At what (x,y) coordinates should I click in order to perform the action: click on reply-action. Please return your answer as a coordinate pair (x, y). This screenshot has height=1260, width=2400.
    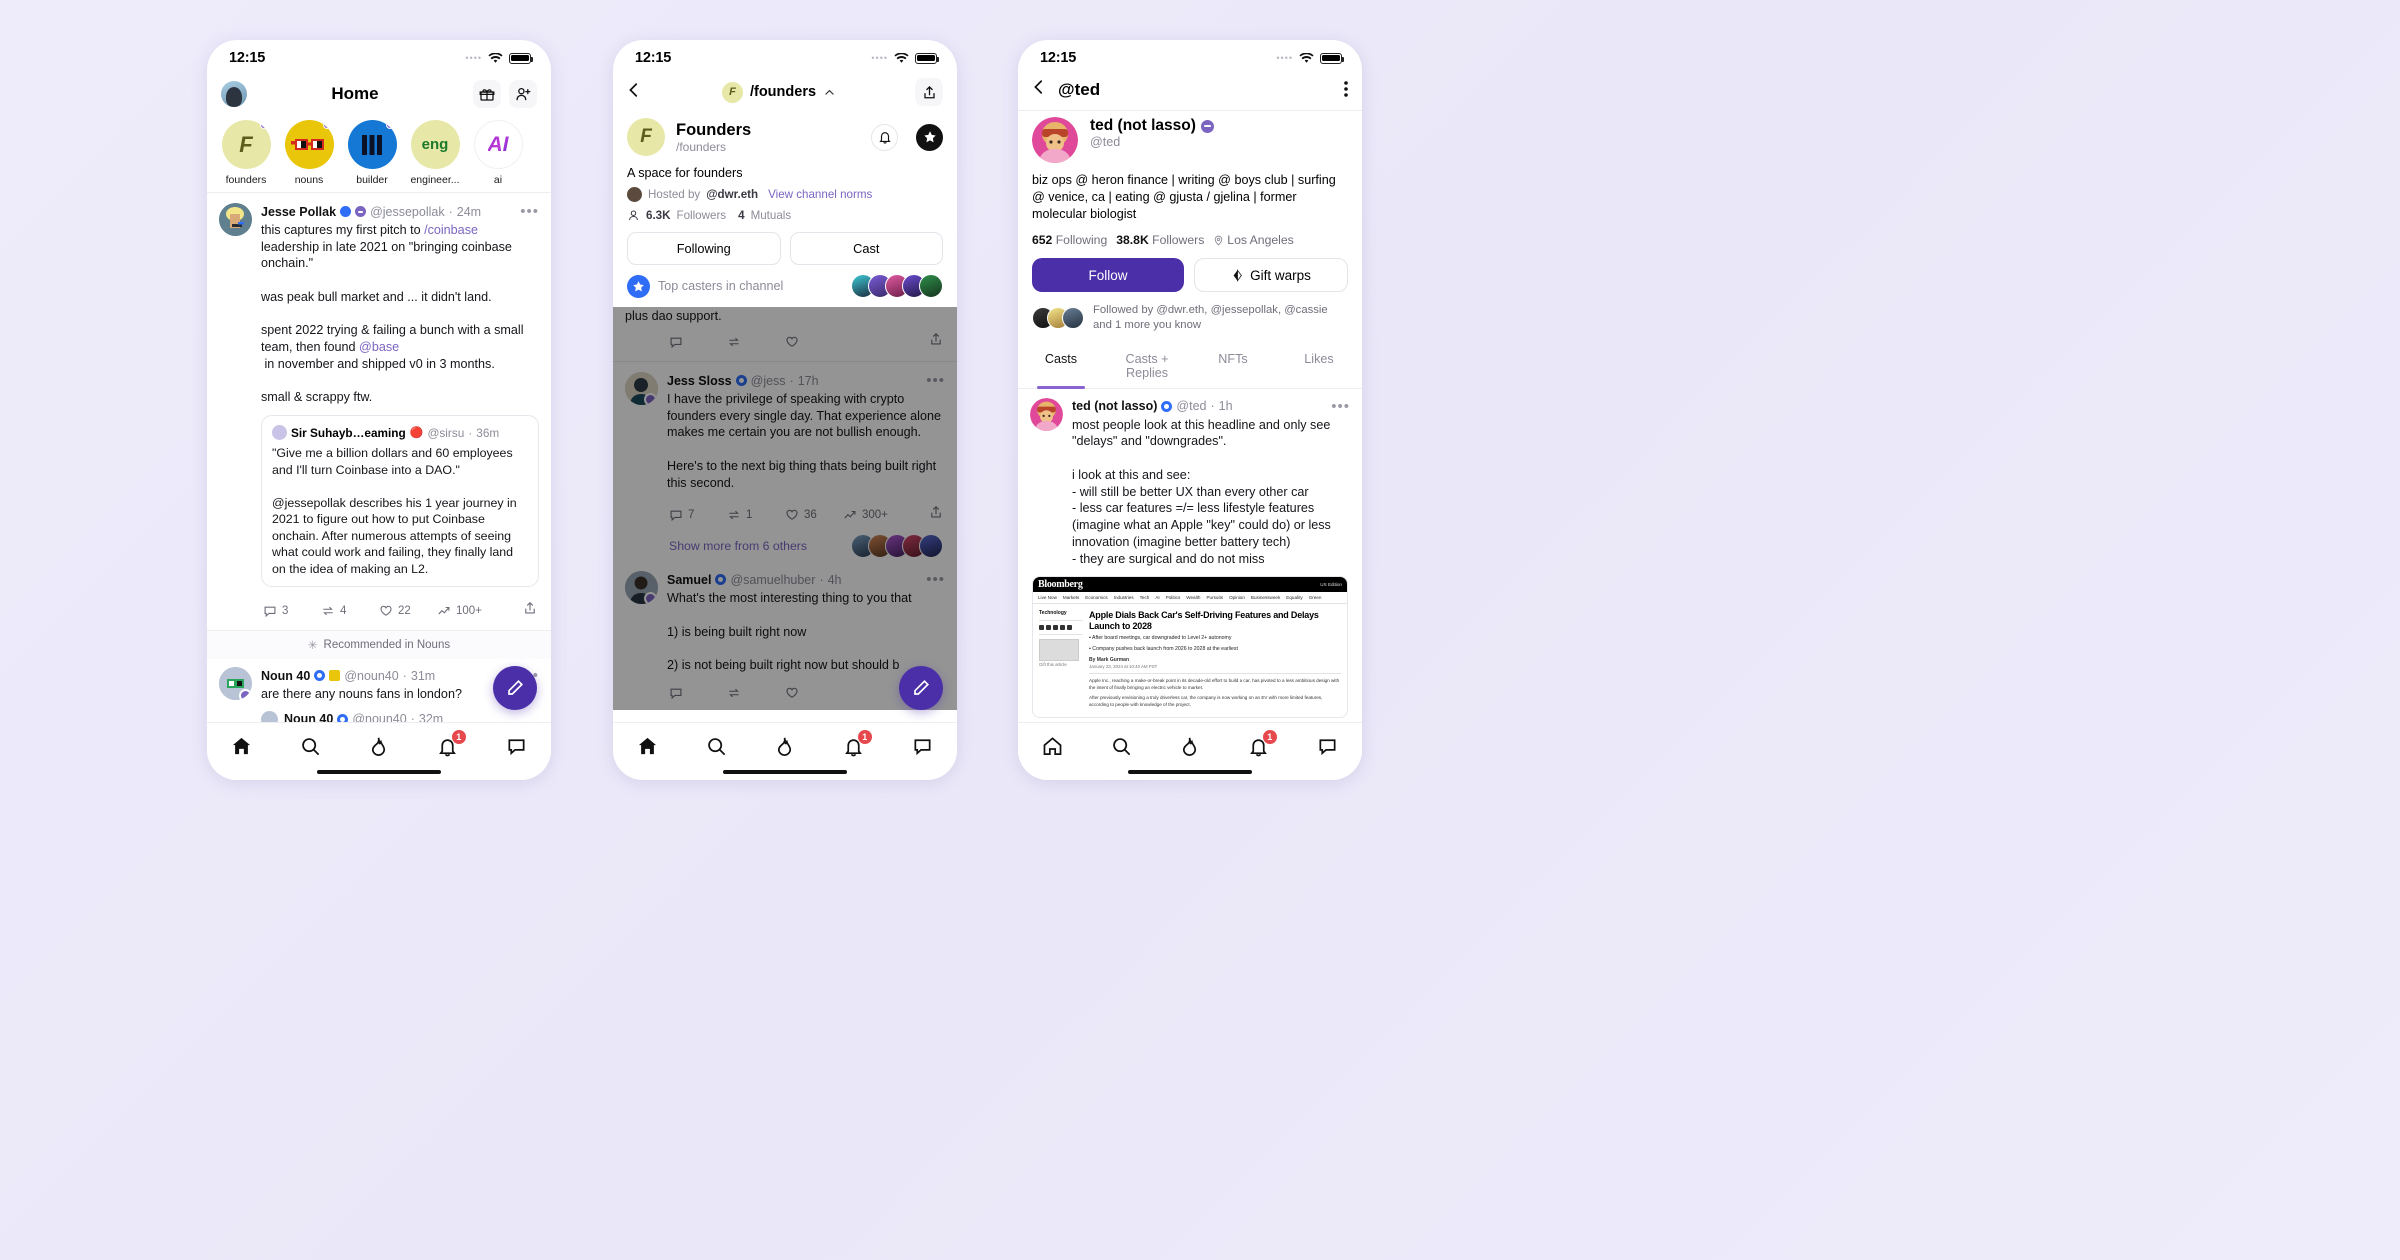
    Looking at the image, I should click on (698, 693).